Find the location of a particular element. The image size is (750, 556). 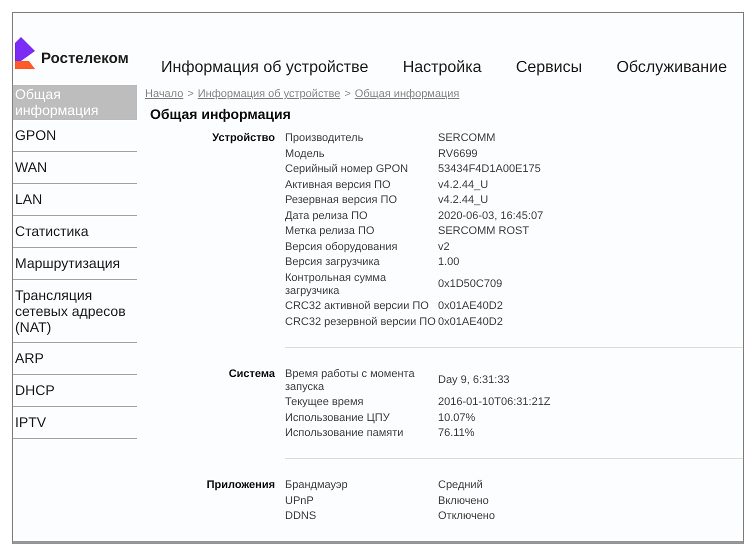

field-label: Метка релиза ПО is located at coordinates (330, 231).